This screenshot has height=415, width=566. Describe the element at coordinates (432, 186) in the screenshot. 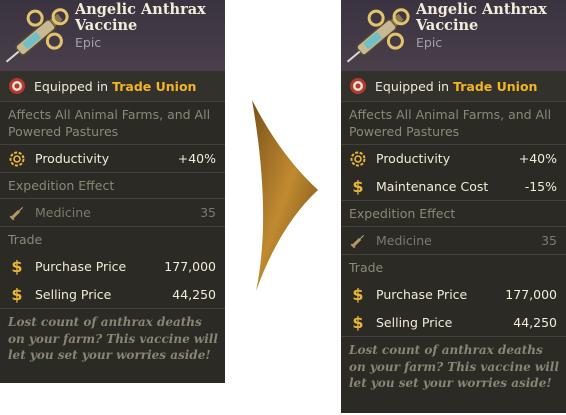

I see `stat-name: Maintenance Cost` at that location.